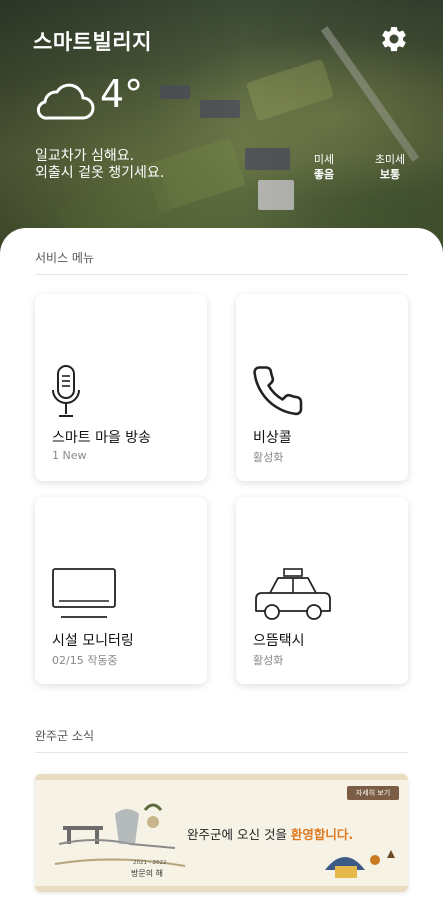 The width and height of the screenshot is (443, 900). I want to click on weather-message: 일교차가 심해요. 외출시 겉옷 챙기세요., so click(99, 165).